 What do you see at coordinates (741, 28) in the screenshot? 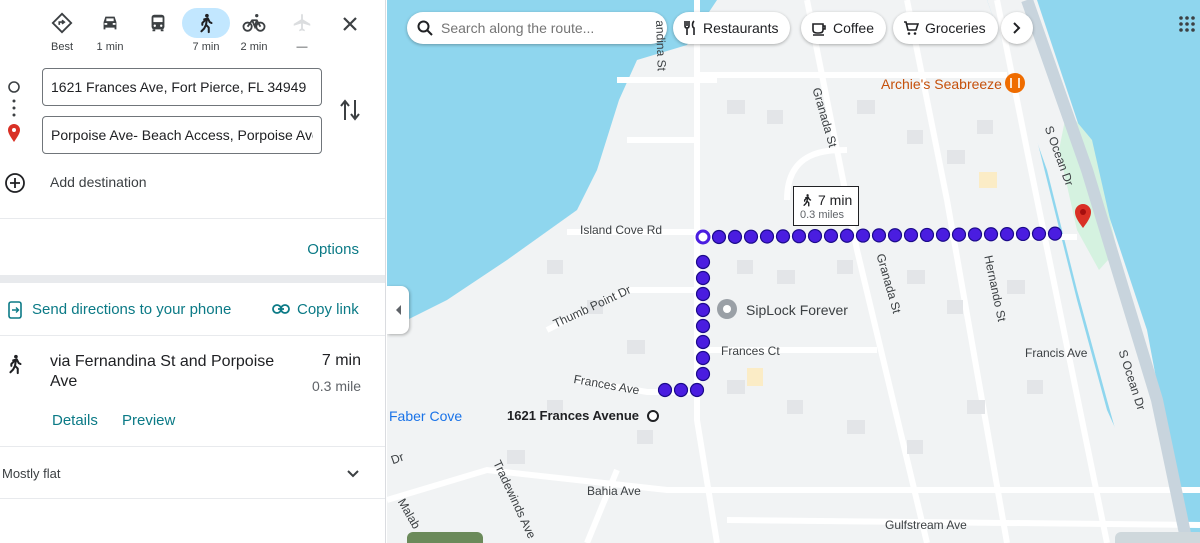
I see `chip-label: Restaurants` at bounding box center [741, 28].